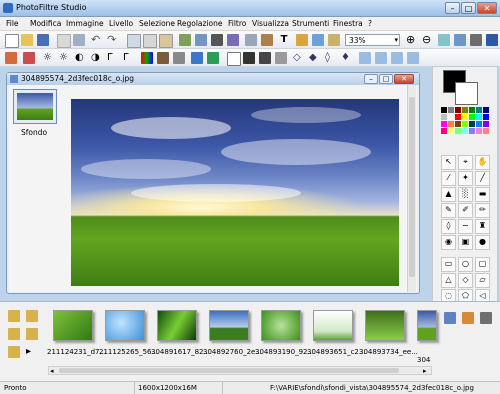 The height and width of the screenshot is (394, 500). I want to click on hue-icon, so click(147, 58).